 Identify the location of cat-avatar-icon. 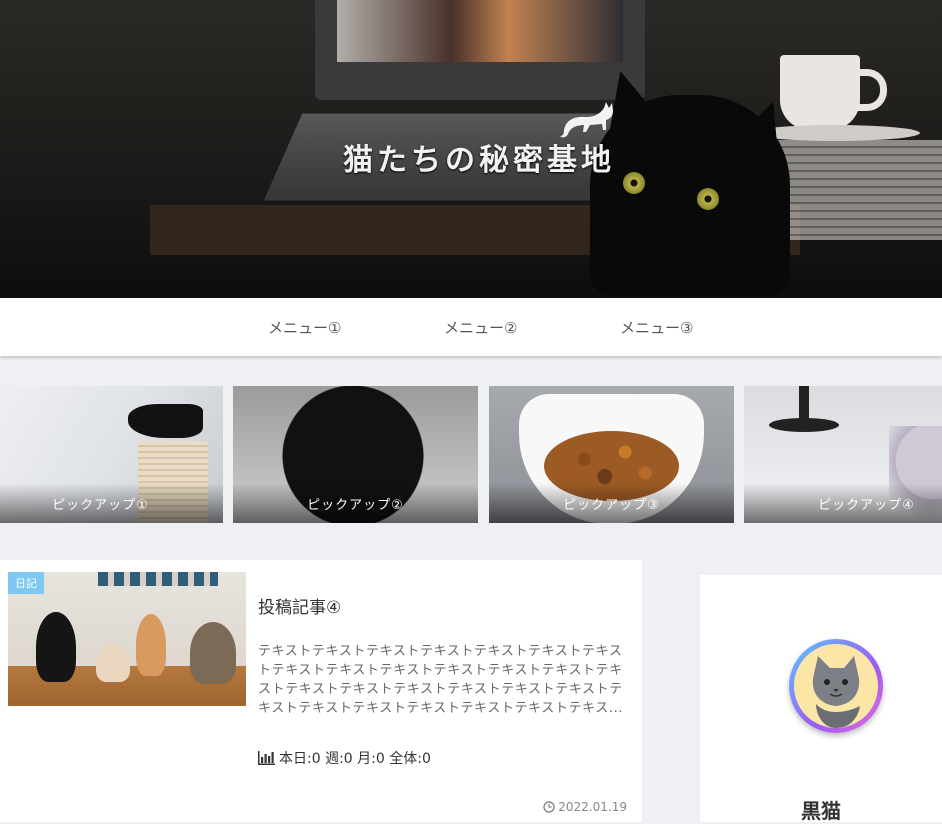
(836, 692).